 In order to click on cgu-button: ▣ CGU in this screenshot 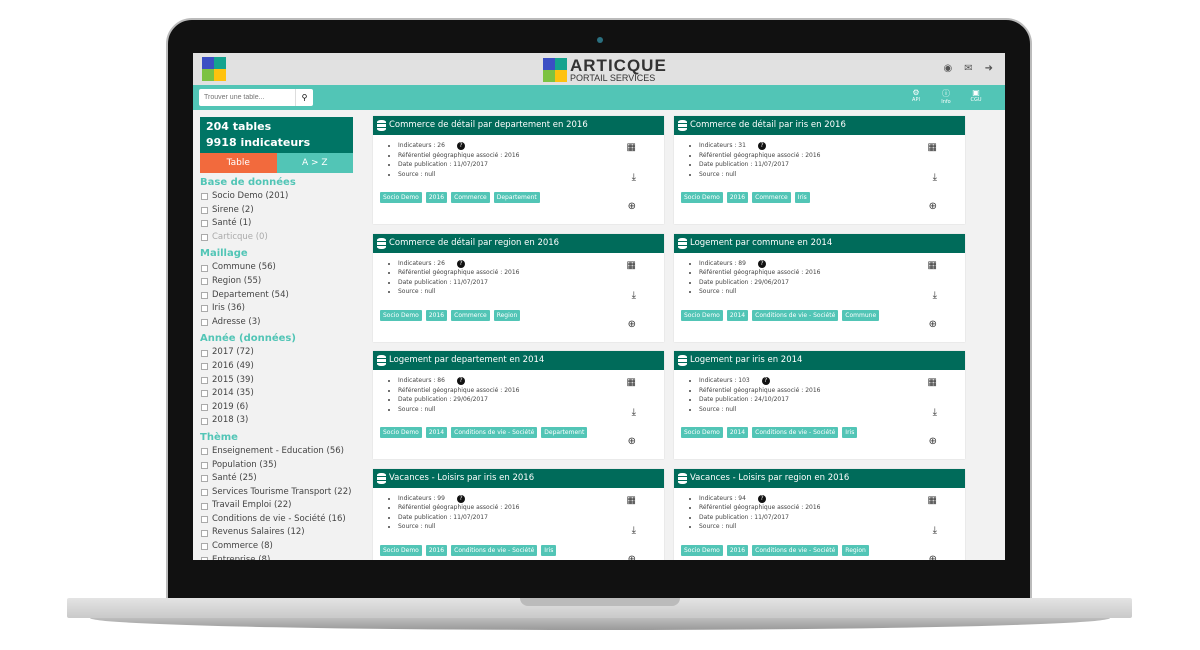, I will do `click(976, 96)`.